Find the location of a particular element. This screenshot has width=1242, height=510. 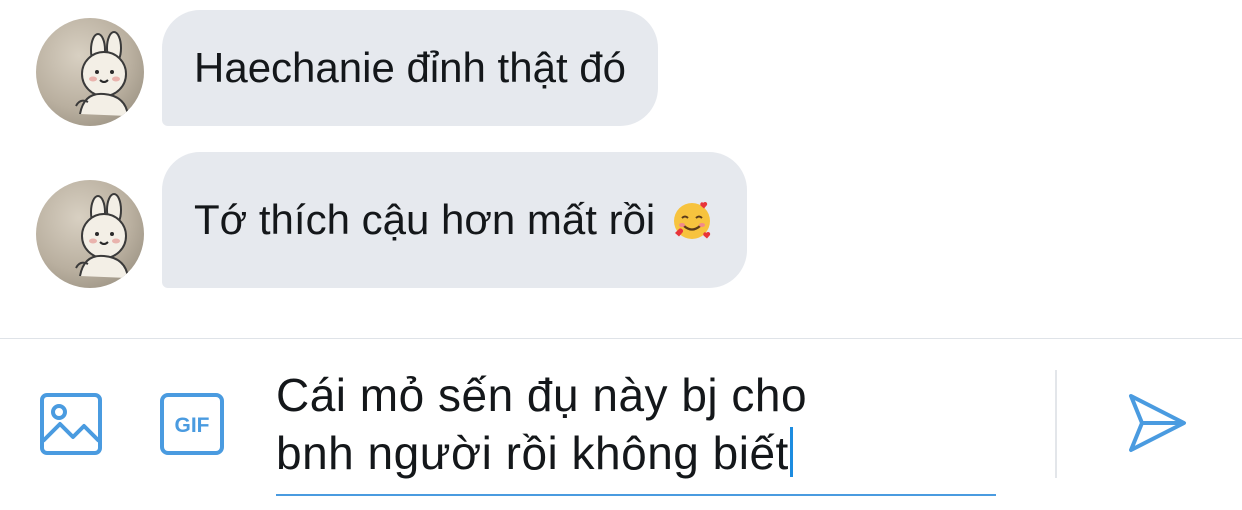

add-gif-button: GIF is located at coordinates (192, 424).